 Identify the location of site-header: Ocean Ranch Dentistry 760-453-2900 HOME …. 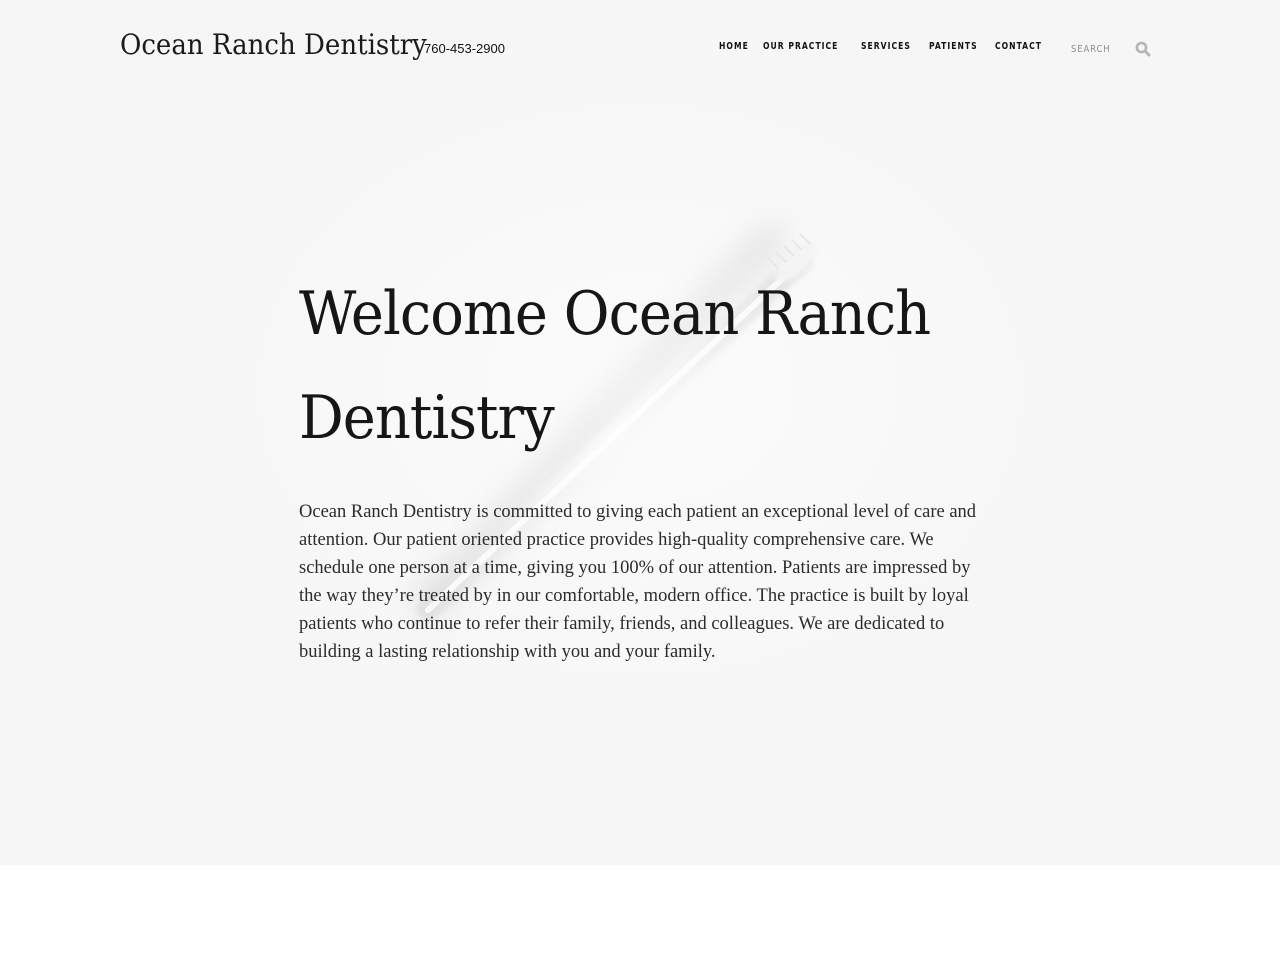
(640, 48).